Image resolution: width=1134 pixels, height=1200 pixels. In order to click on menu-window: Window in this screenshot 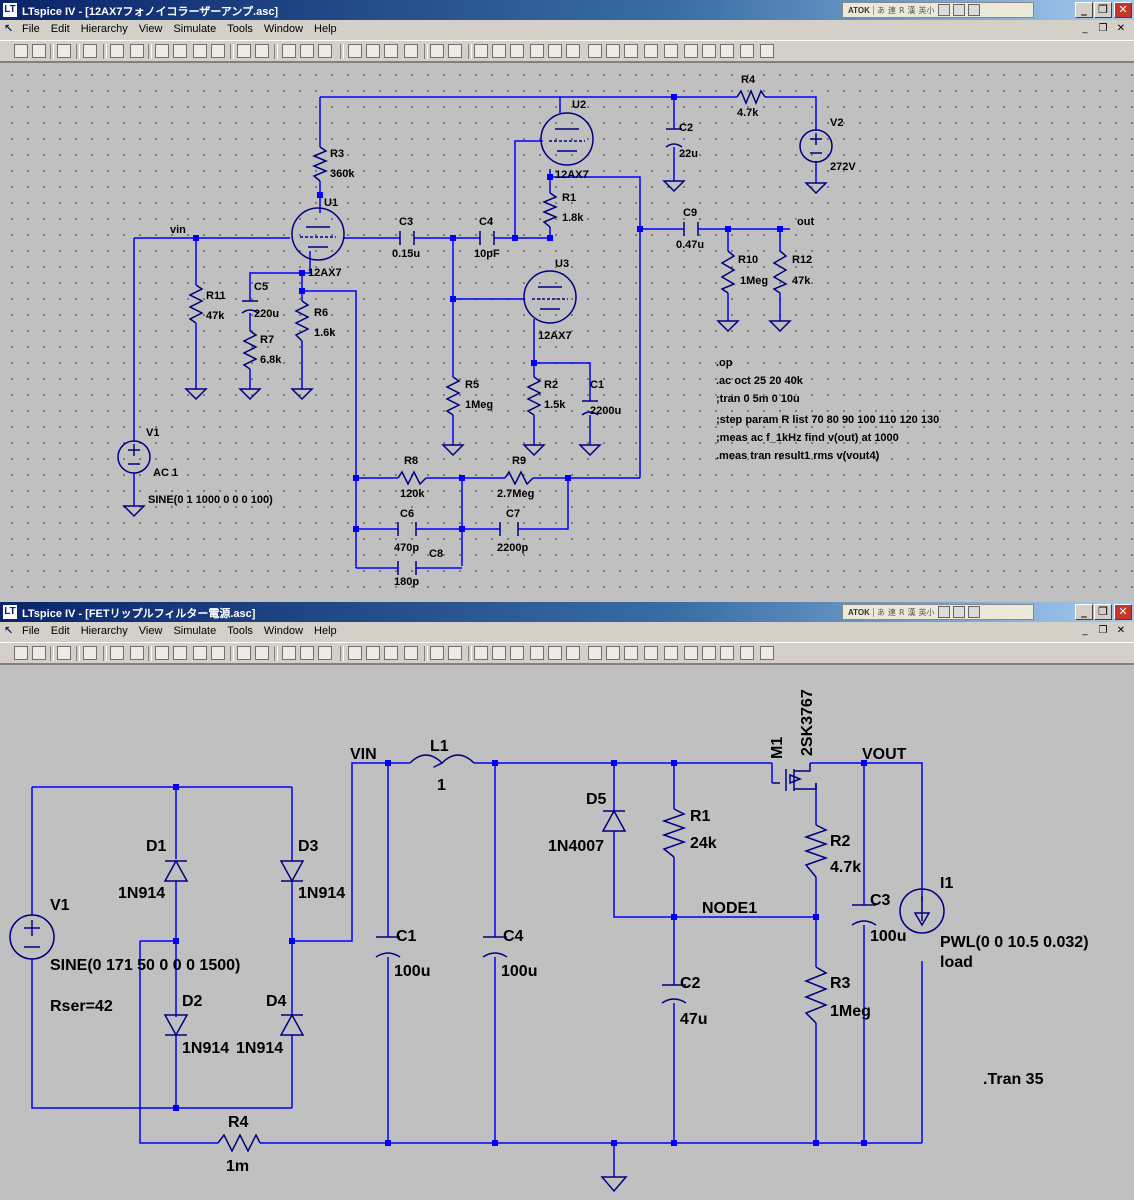, I will do `click(283, 631)`.